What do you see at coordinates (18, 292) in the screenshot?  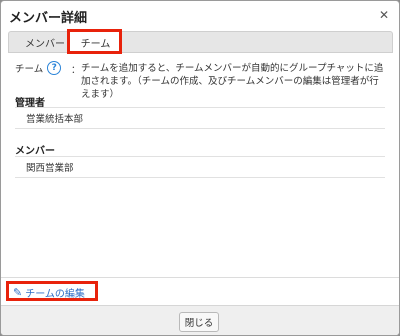 I see `pencil-icon: ✎` at bounding box center [18, 292].